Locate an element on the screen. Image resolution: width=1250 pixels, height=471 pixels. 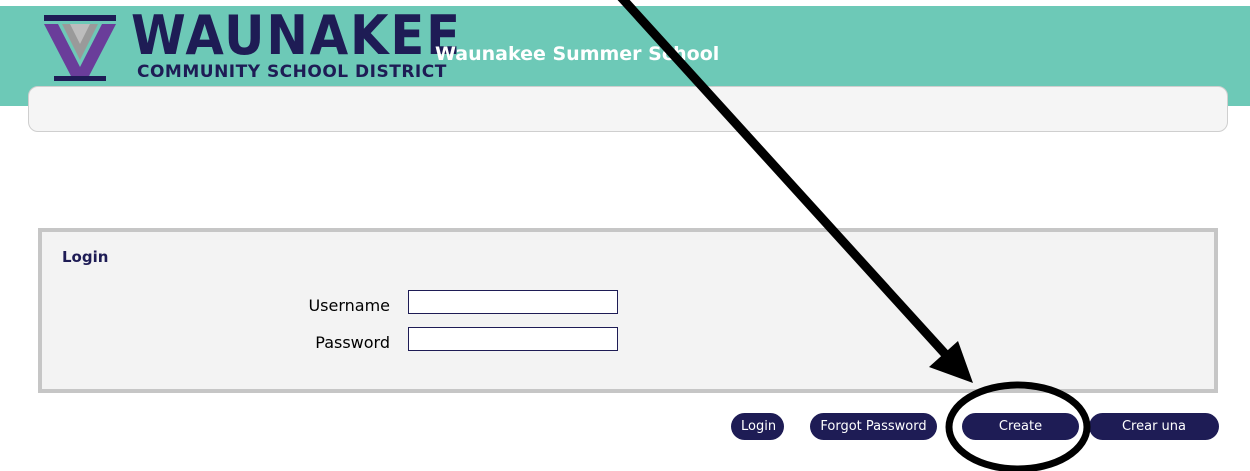
password-input is located at coordinates (513, 339).